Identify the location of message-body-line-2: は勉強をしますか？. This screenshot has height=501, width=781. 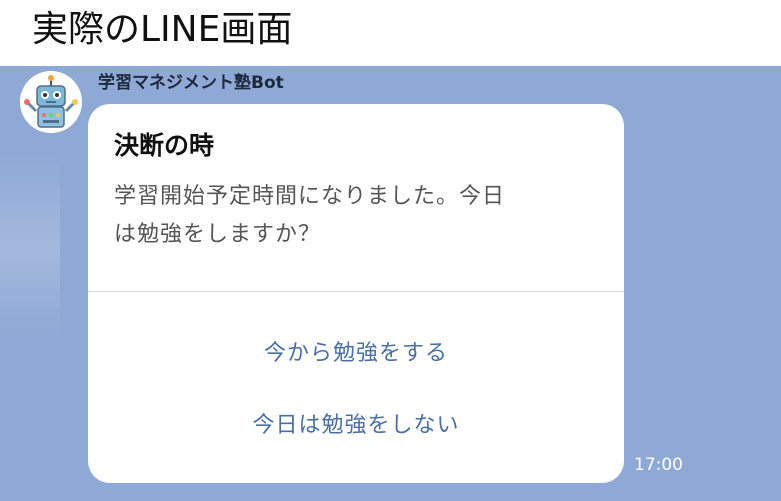
(218, 234).